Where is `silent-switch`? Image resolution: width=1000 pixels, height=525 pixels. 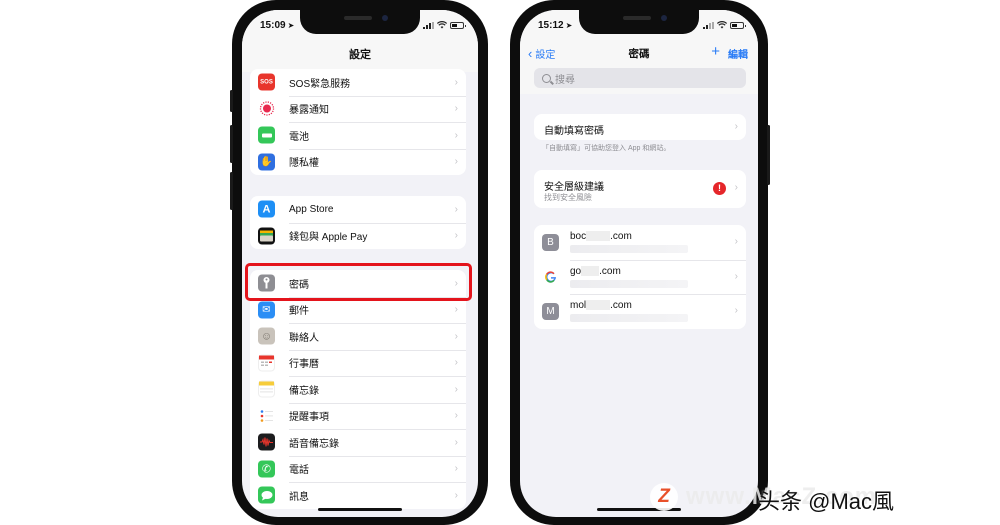 silent-switch is located at coordinates (231, 101).